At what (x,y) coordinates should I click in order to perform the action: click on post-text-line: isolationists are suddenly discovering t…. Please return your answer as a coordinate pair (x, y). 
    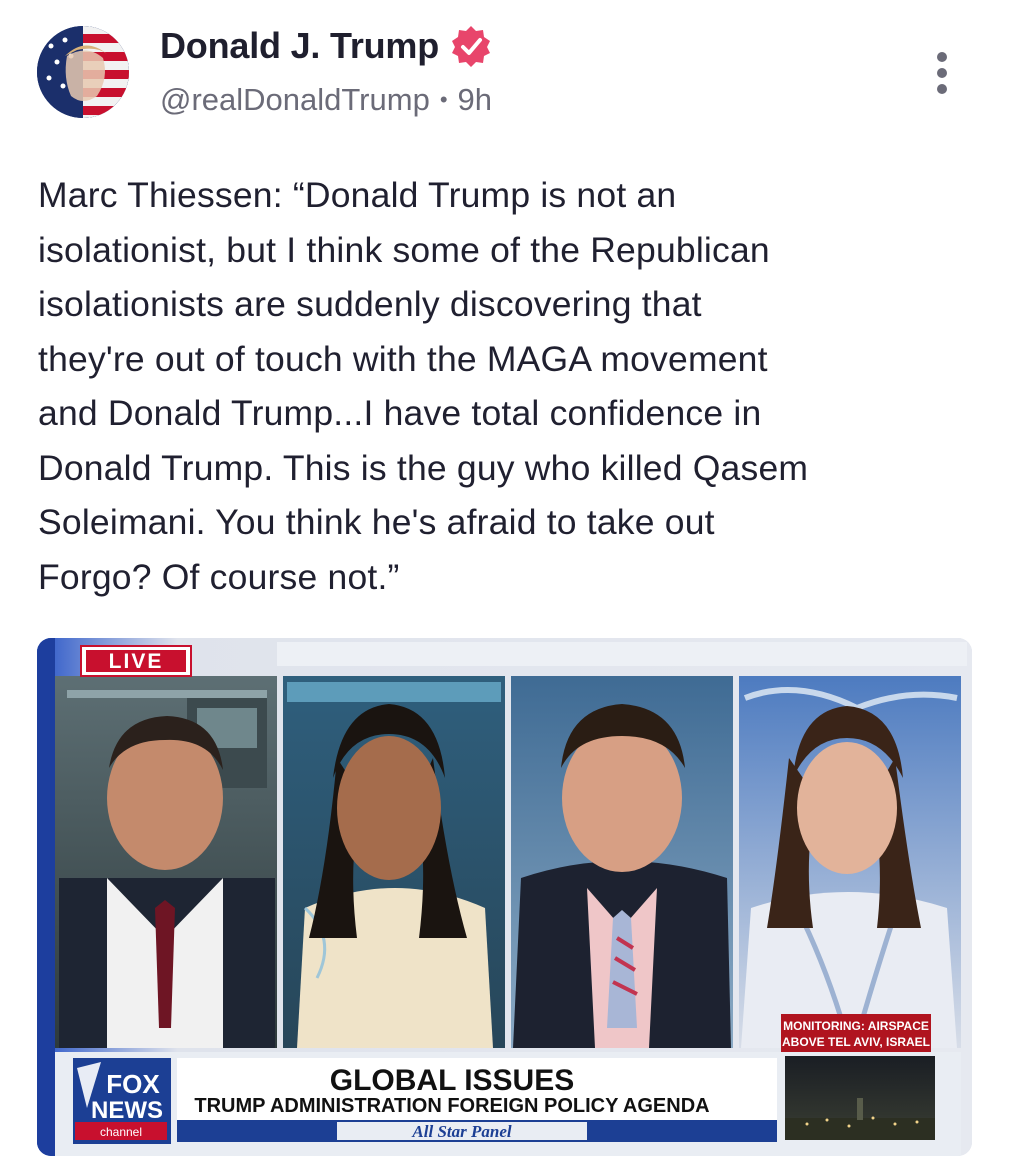
    Looking at the image, I should click on (370, 304).